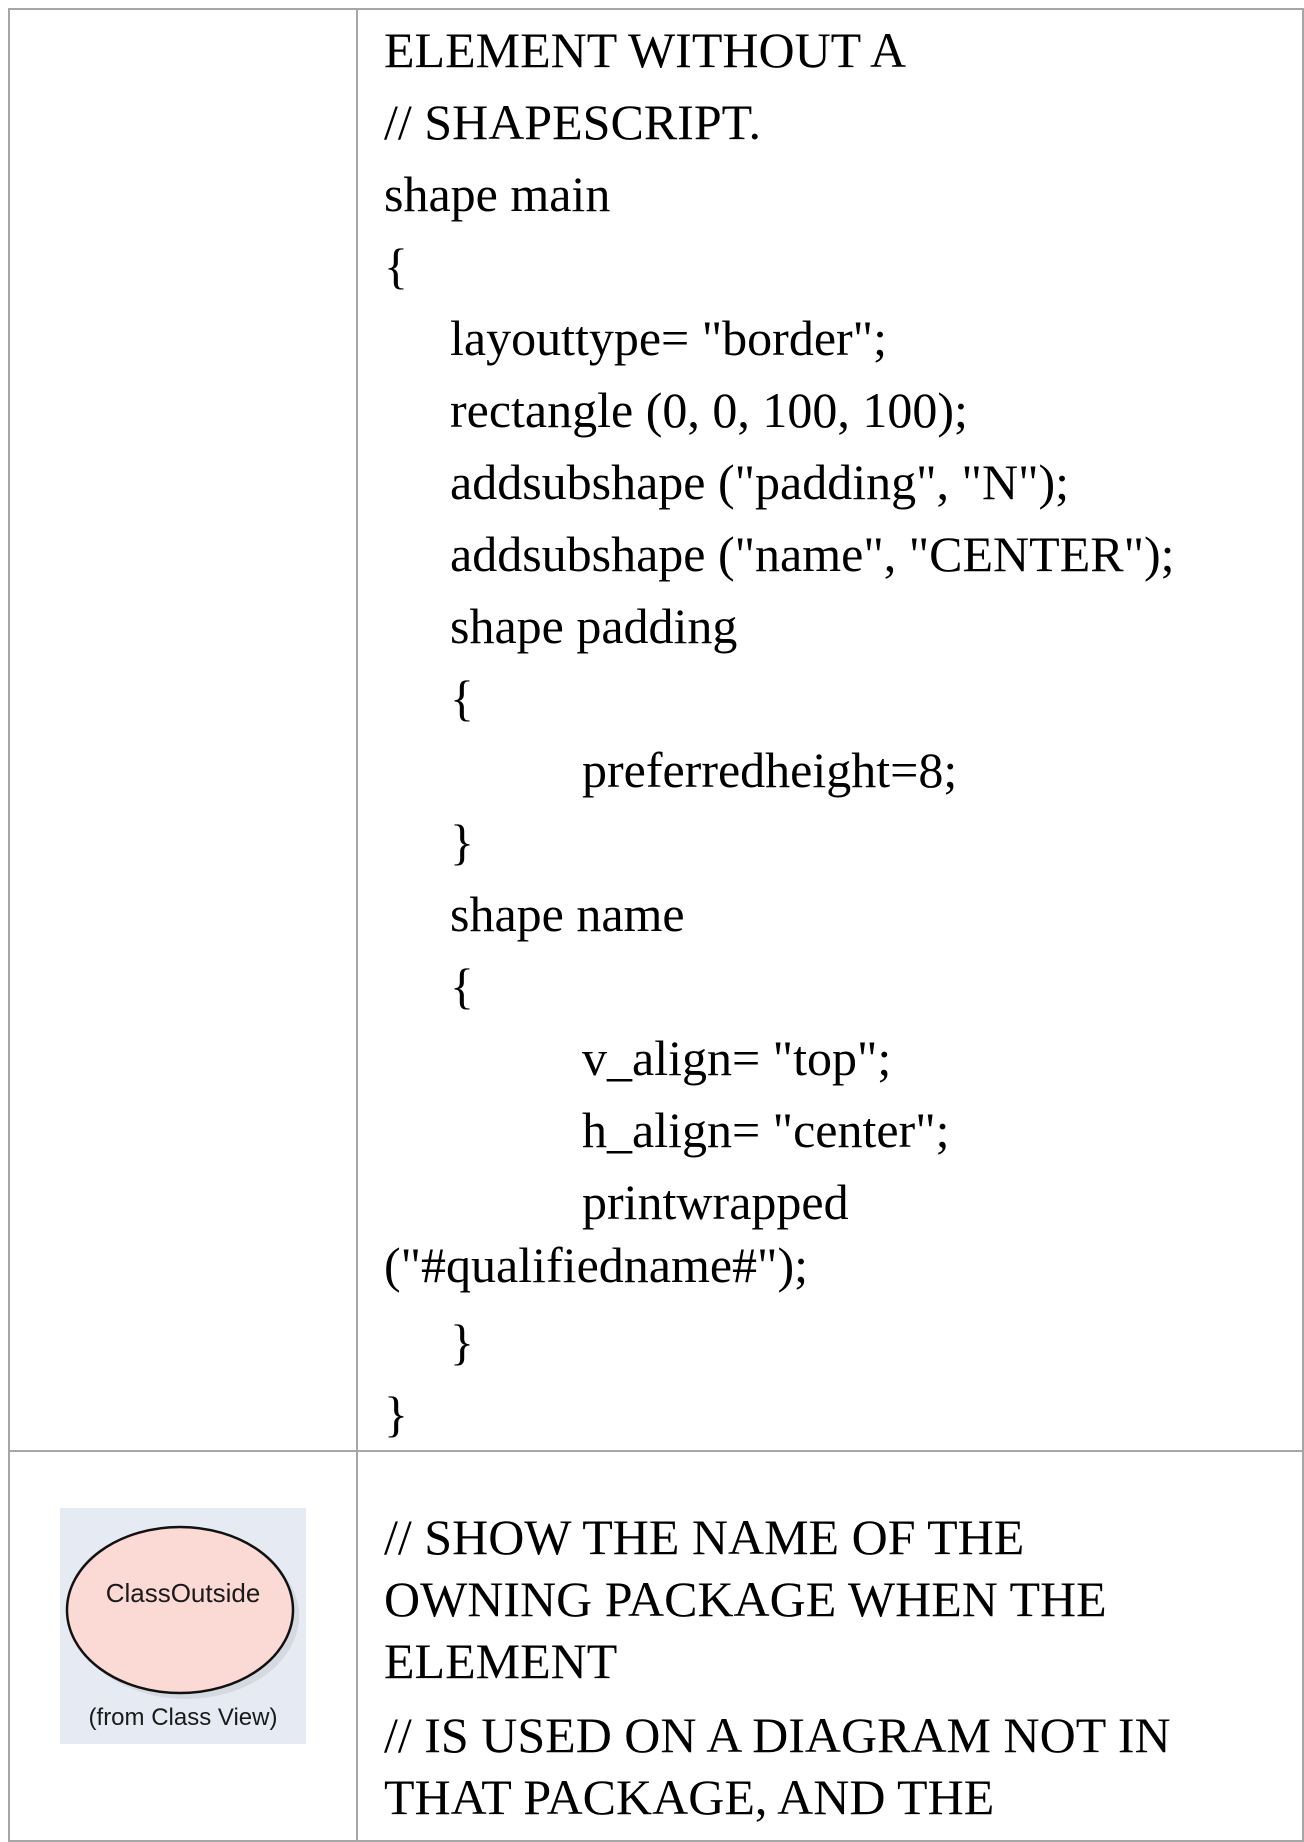 The height and width of the screenshot is (1842, 1304). What do you see at coordinates (777, 1735) in the screenshot?
I see `comment-line: // IS USED ON A DIAGRAM NOT IN` at bounding box center [777, 1735].